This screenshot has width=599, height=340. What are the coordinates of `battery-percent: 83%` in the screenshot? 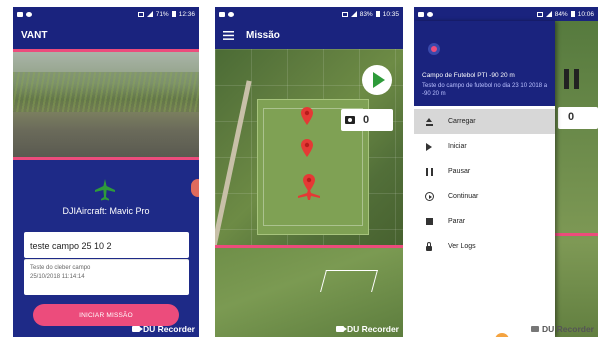 It's located at (366, 14).